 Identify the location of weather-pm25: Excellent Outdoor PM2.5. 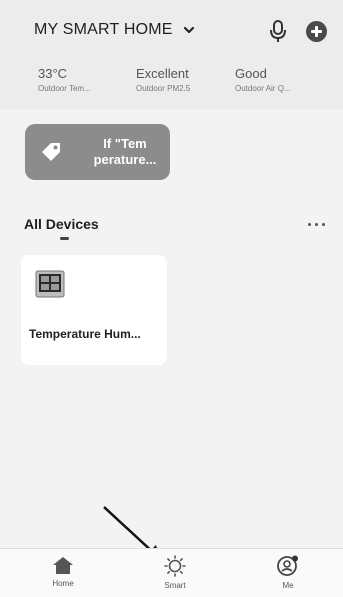
(163, 79).